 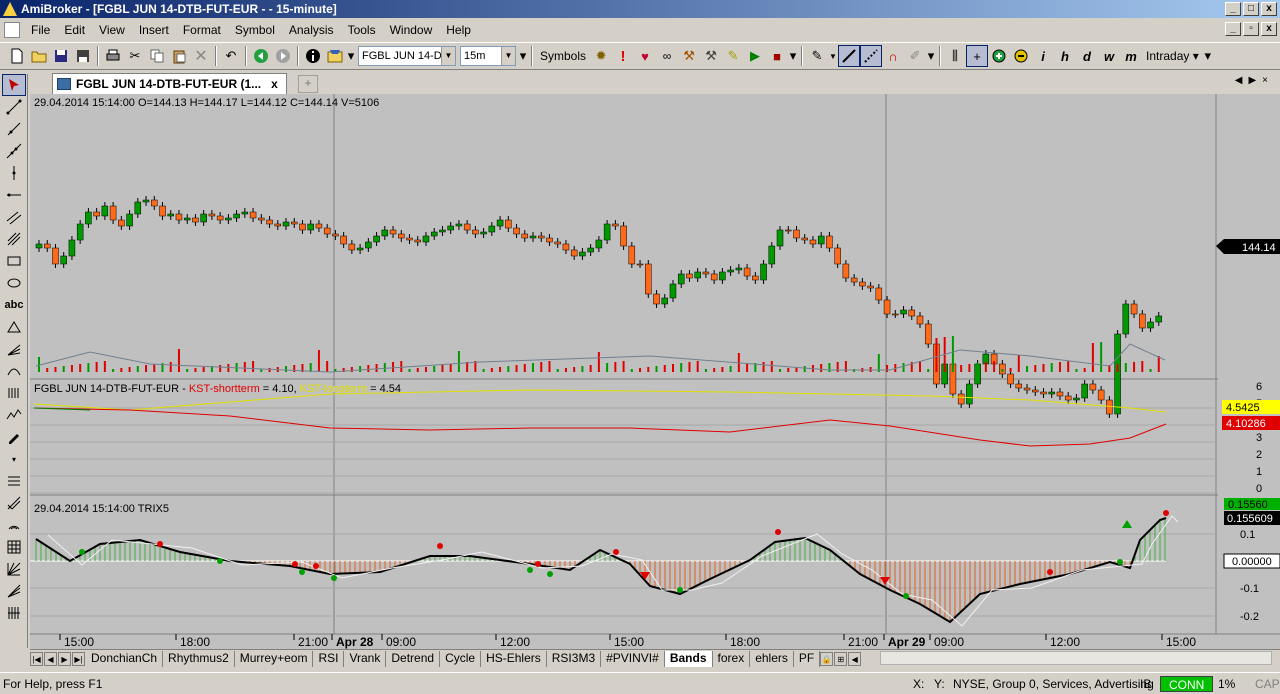 I want to click on copy-icon, so click(x=157, y=56).